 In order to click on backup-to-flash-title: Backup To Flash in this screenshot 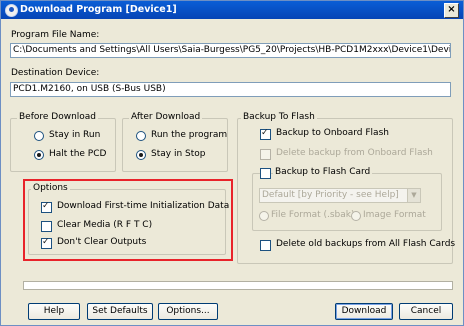, I will do `click(279, 117)`.